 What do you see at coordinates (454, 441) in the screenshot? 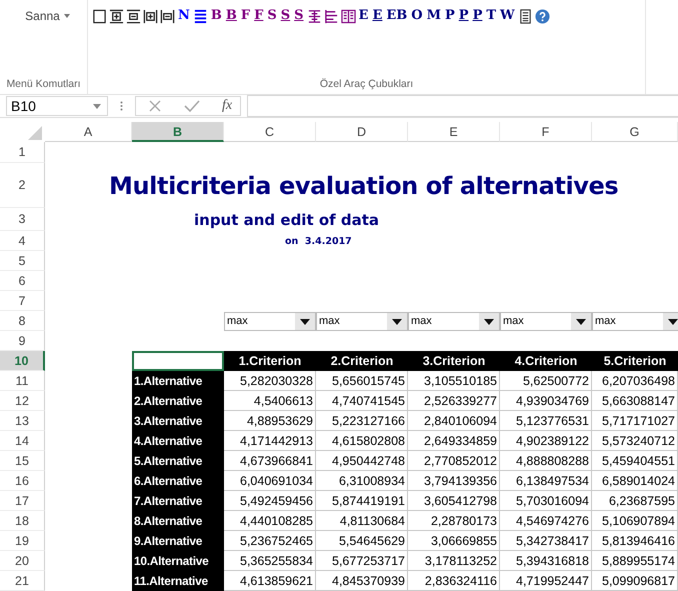
I see `table-cell: 2,649334859` at bounding box center [454, 441].